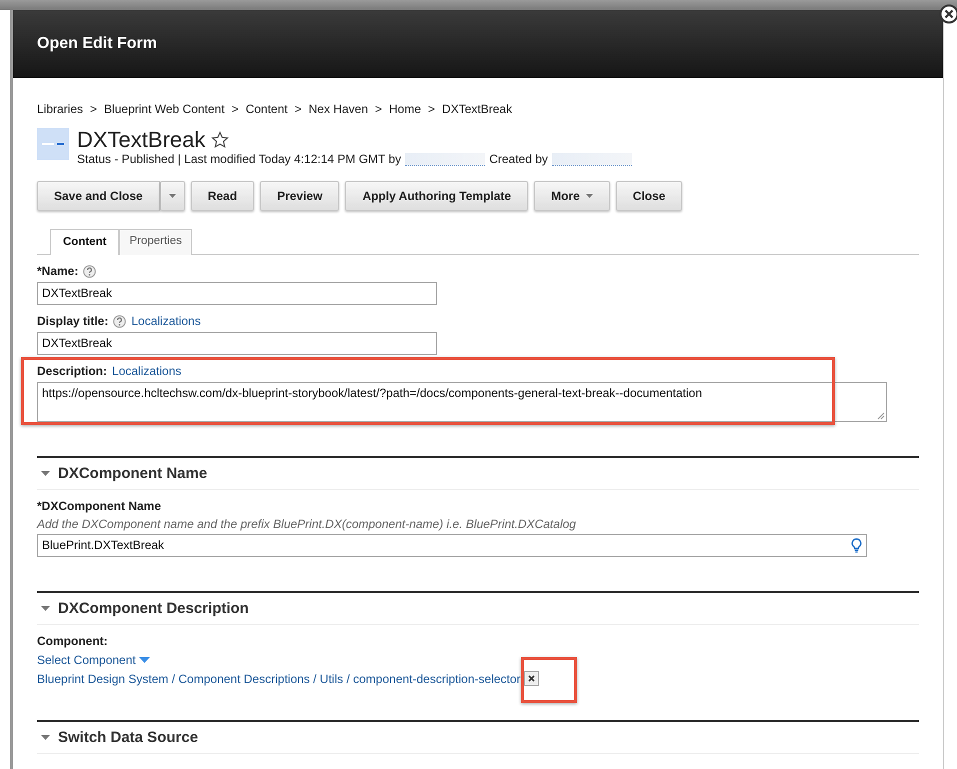 The width and height of the screenshot is (957, 769). Describe the element at coordinates (338, 109) in the screenshot. I see `breadcrumb-item: Nex Haven` at that location.